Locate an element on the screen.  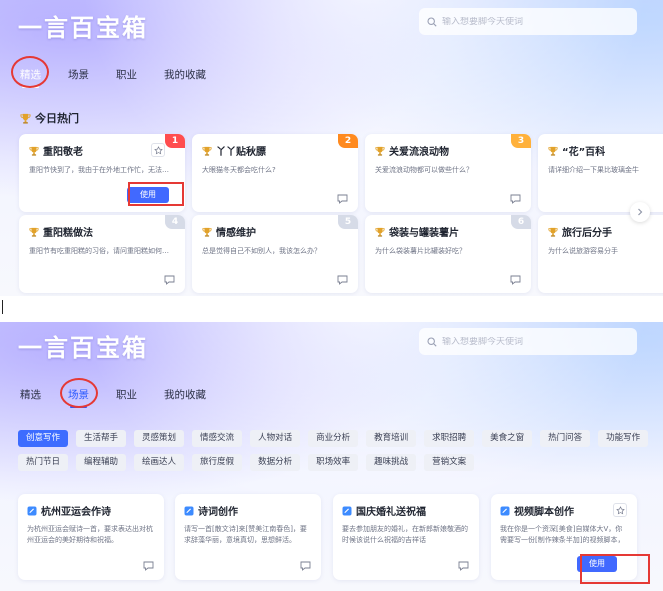
hot-card: 丫丫贴秋膘 大眼猫冬天都会吃什么? 2 is located at coordinates (275, 173).